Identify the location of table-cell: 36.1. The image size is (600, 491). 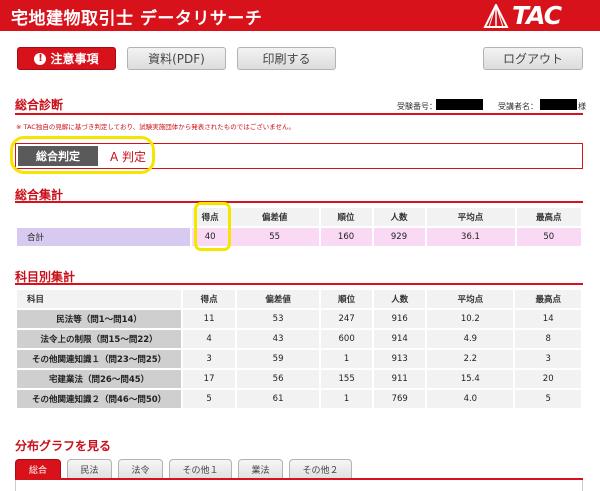
(470, 237).